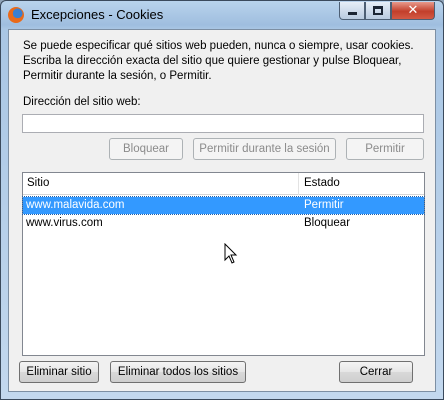 This screenshot has width=444, height=400. Describe the element at coordinates (38, 183) in the screenshot. I see `column-header-site: Sitio` at that location.